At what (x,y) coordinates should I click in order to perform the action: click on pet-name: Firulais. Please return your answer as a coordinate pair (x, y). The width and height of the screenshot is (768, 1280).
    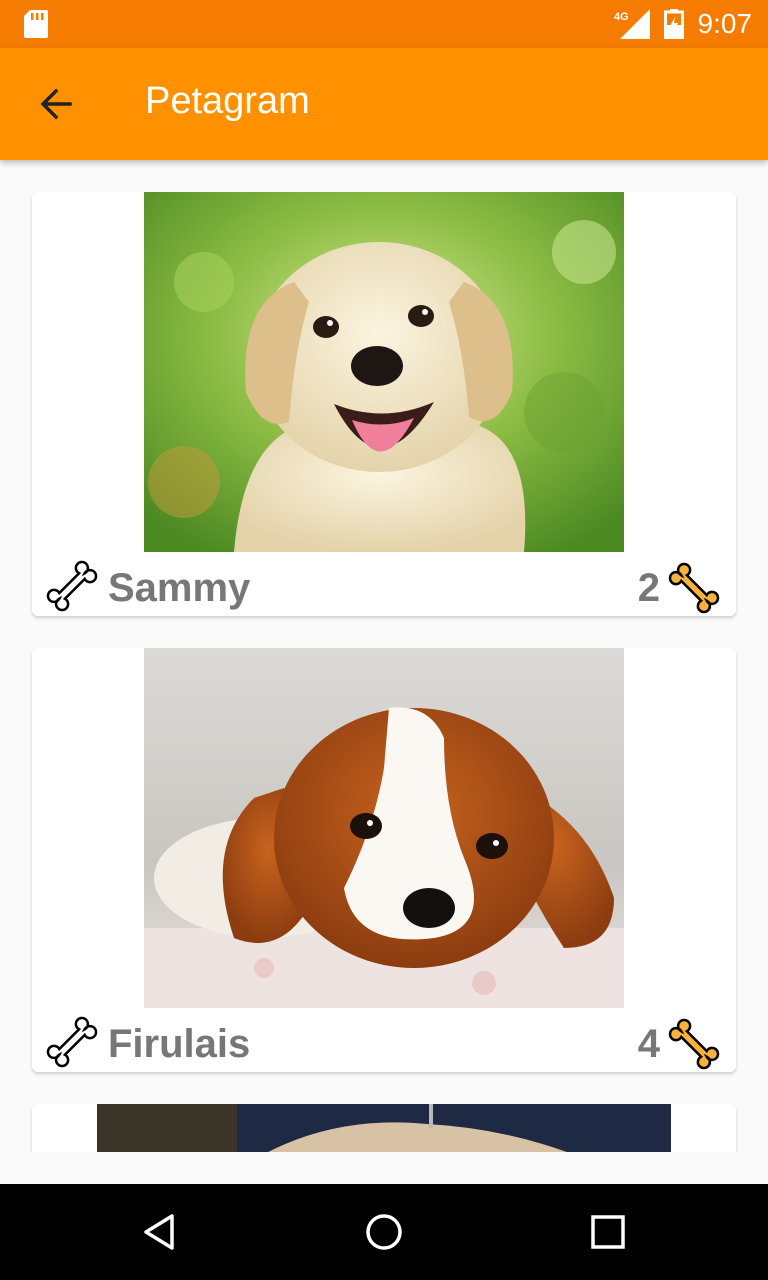
    Looking at the image, I should click on (179, 1044).